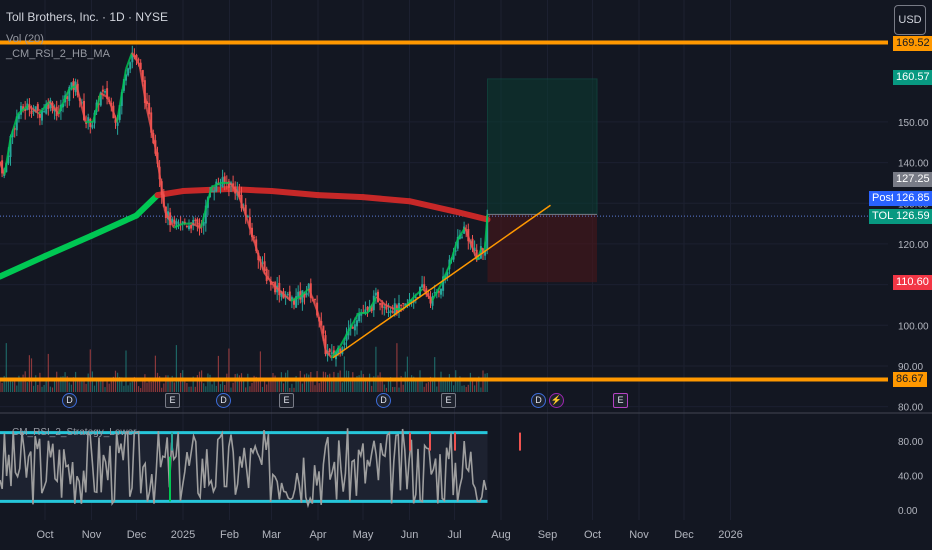 The height and width of the screenshot is (550, 932). What do you see at coordinates (730, 535) in the screenshot?
I see `time-tick-label: 2026` at bounding box center [730, 535].